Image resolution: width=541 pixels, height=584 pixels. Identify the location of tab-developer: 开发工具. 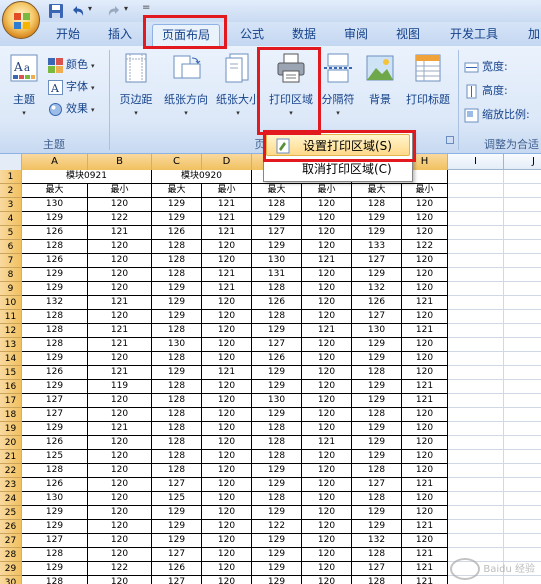
(474, 34).